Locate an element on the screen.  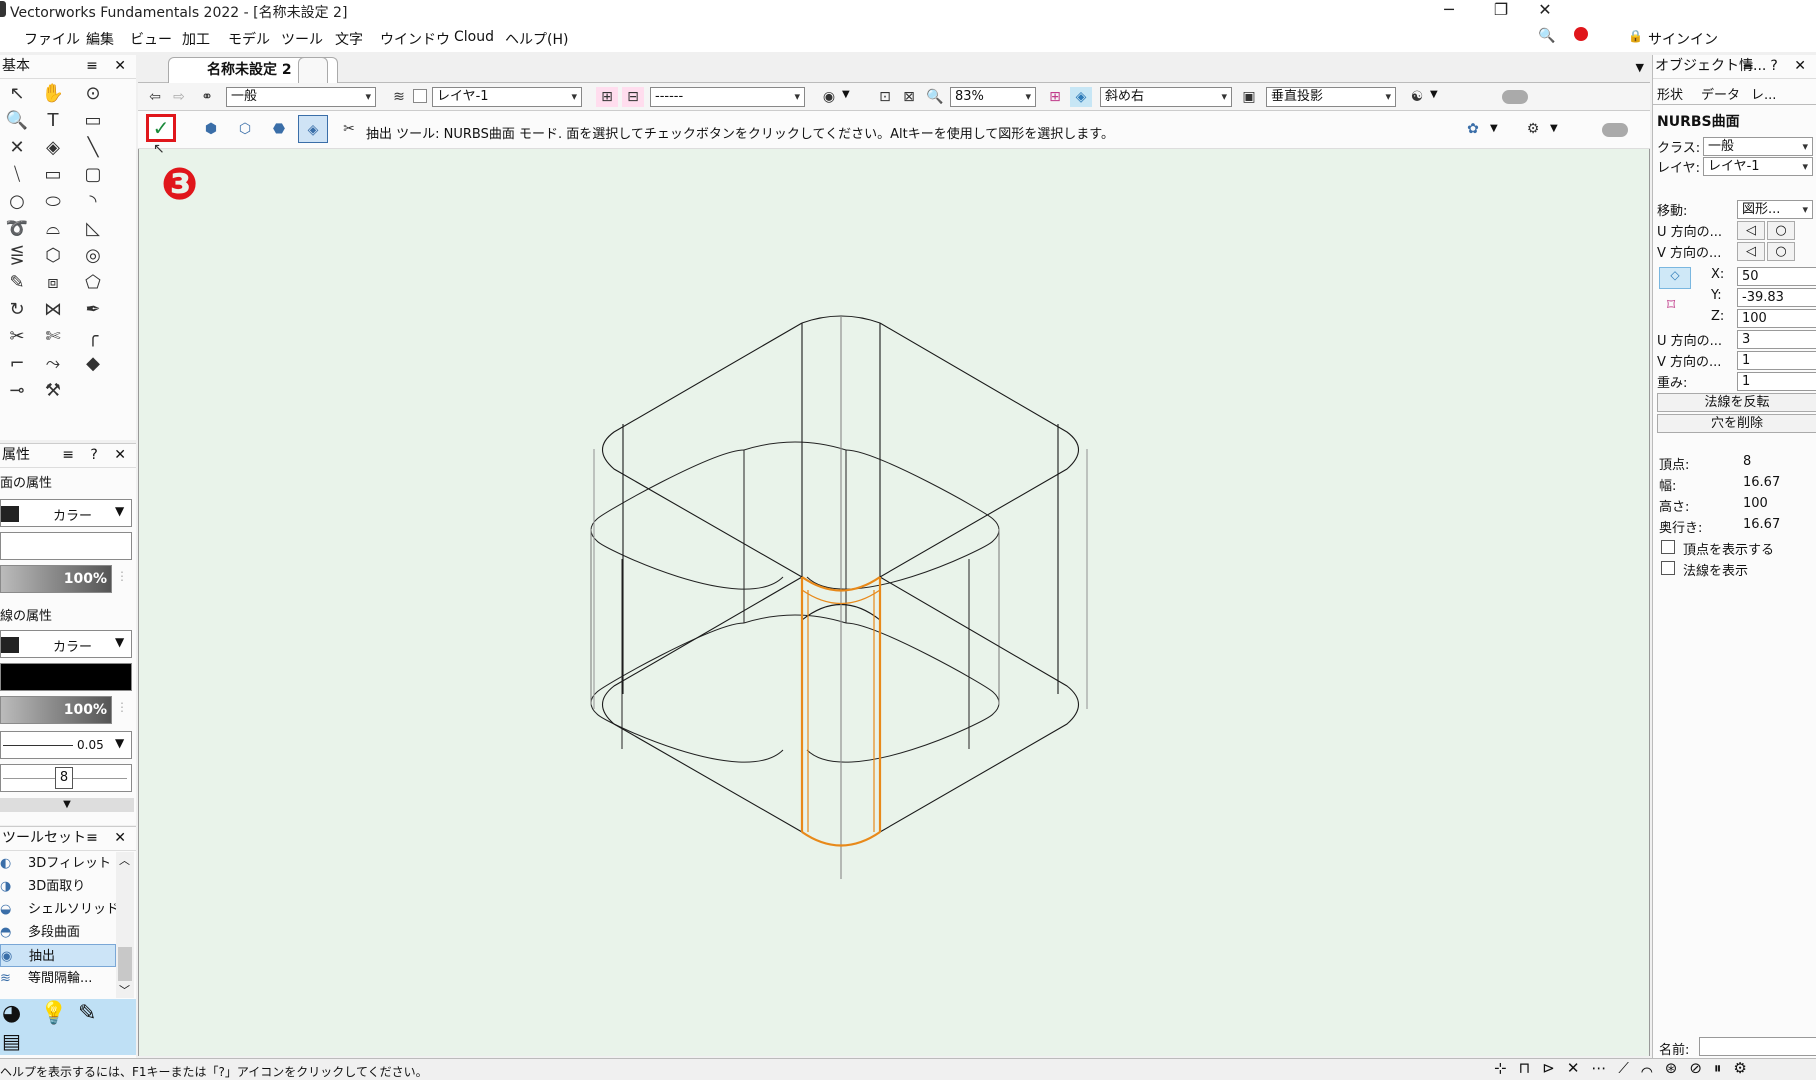
flyover-tool-icon: ⊙ is located at coordinates (93, 94).